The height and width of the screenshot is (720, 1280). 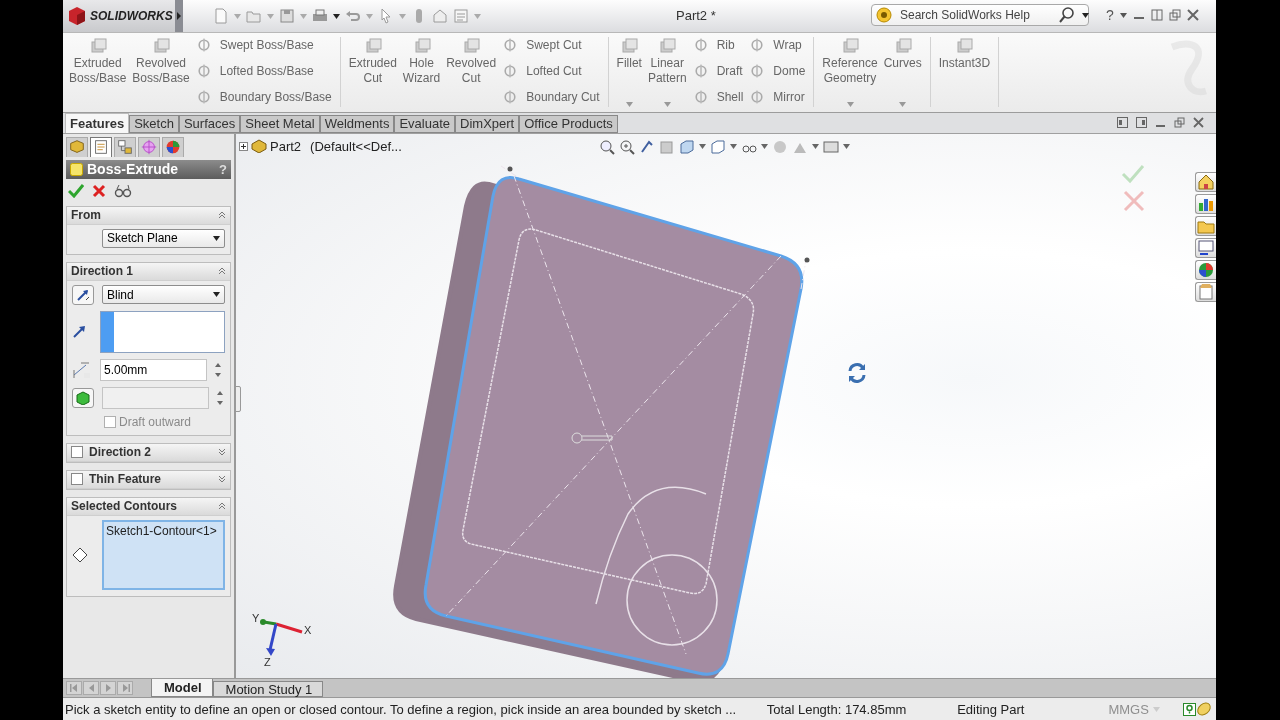 I want to click on tree-node: Part2, so click(x=286, y=146).